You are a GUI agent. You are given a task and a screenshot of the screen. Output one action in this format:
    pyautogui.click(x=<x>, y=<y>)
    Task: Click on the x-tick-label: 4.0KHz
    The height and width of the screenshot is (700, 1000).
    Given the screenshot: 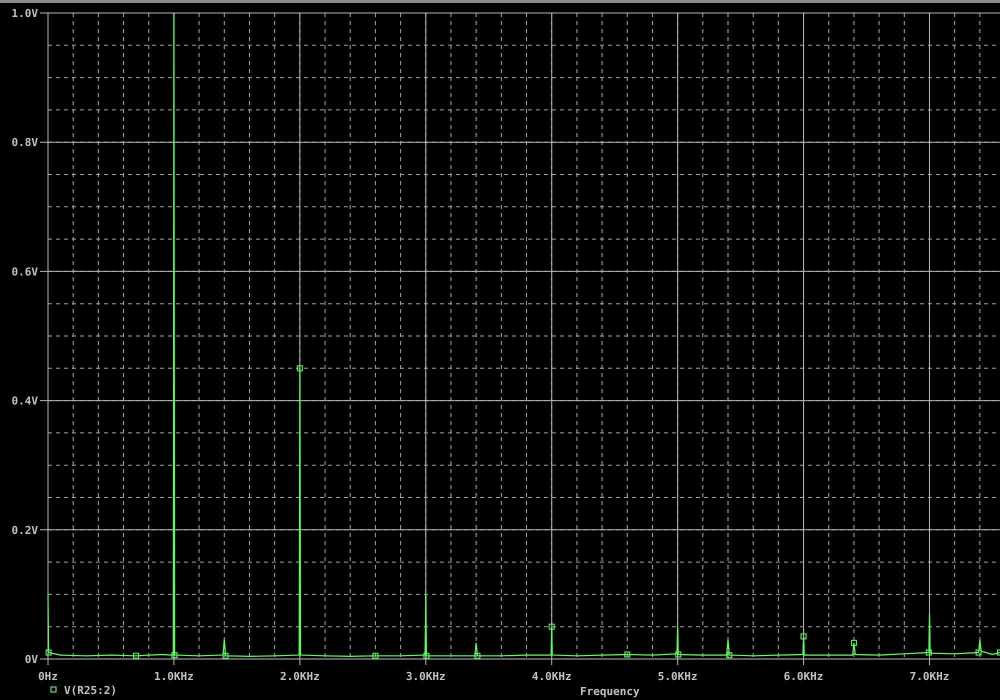 What is the action you would take?
    pyautogui.click(x=552, y=676)
    